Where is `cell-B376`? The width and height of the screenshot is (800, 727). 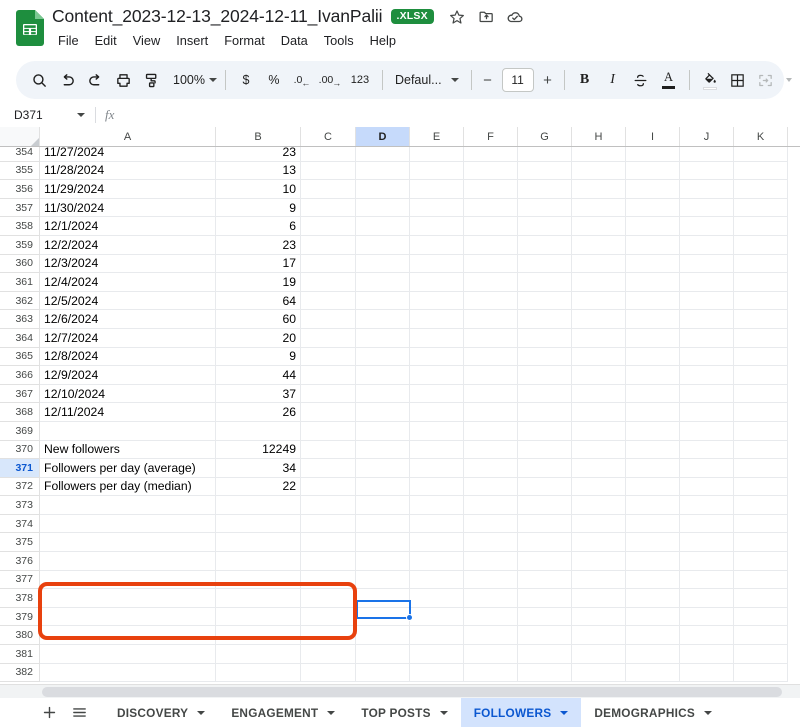
cell-B376 is located at coordinates (258, 561).